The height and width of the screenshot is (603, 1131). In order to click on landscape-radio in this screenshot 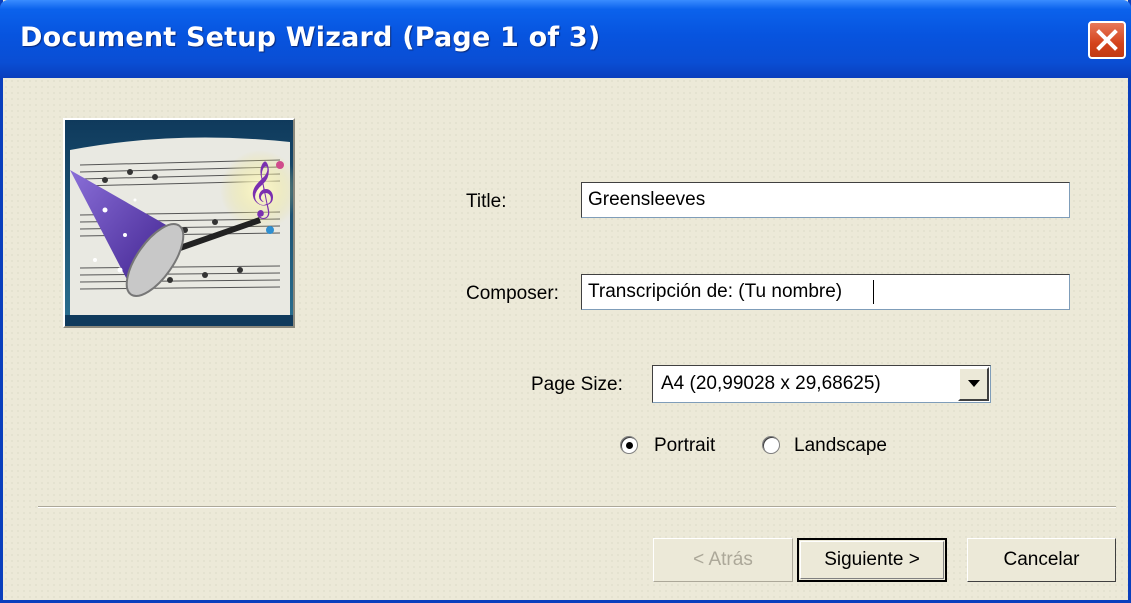, I will do `click(771, 445)`.